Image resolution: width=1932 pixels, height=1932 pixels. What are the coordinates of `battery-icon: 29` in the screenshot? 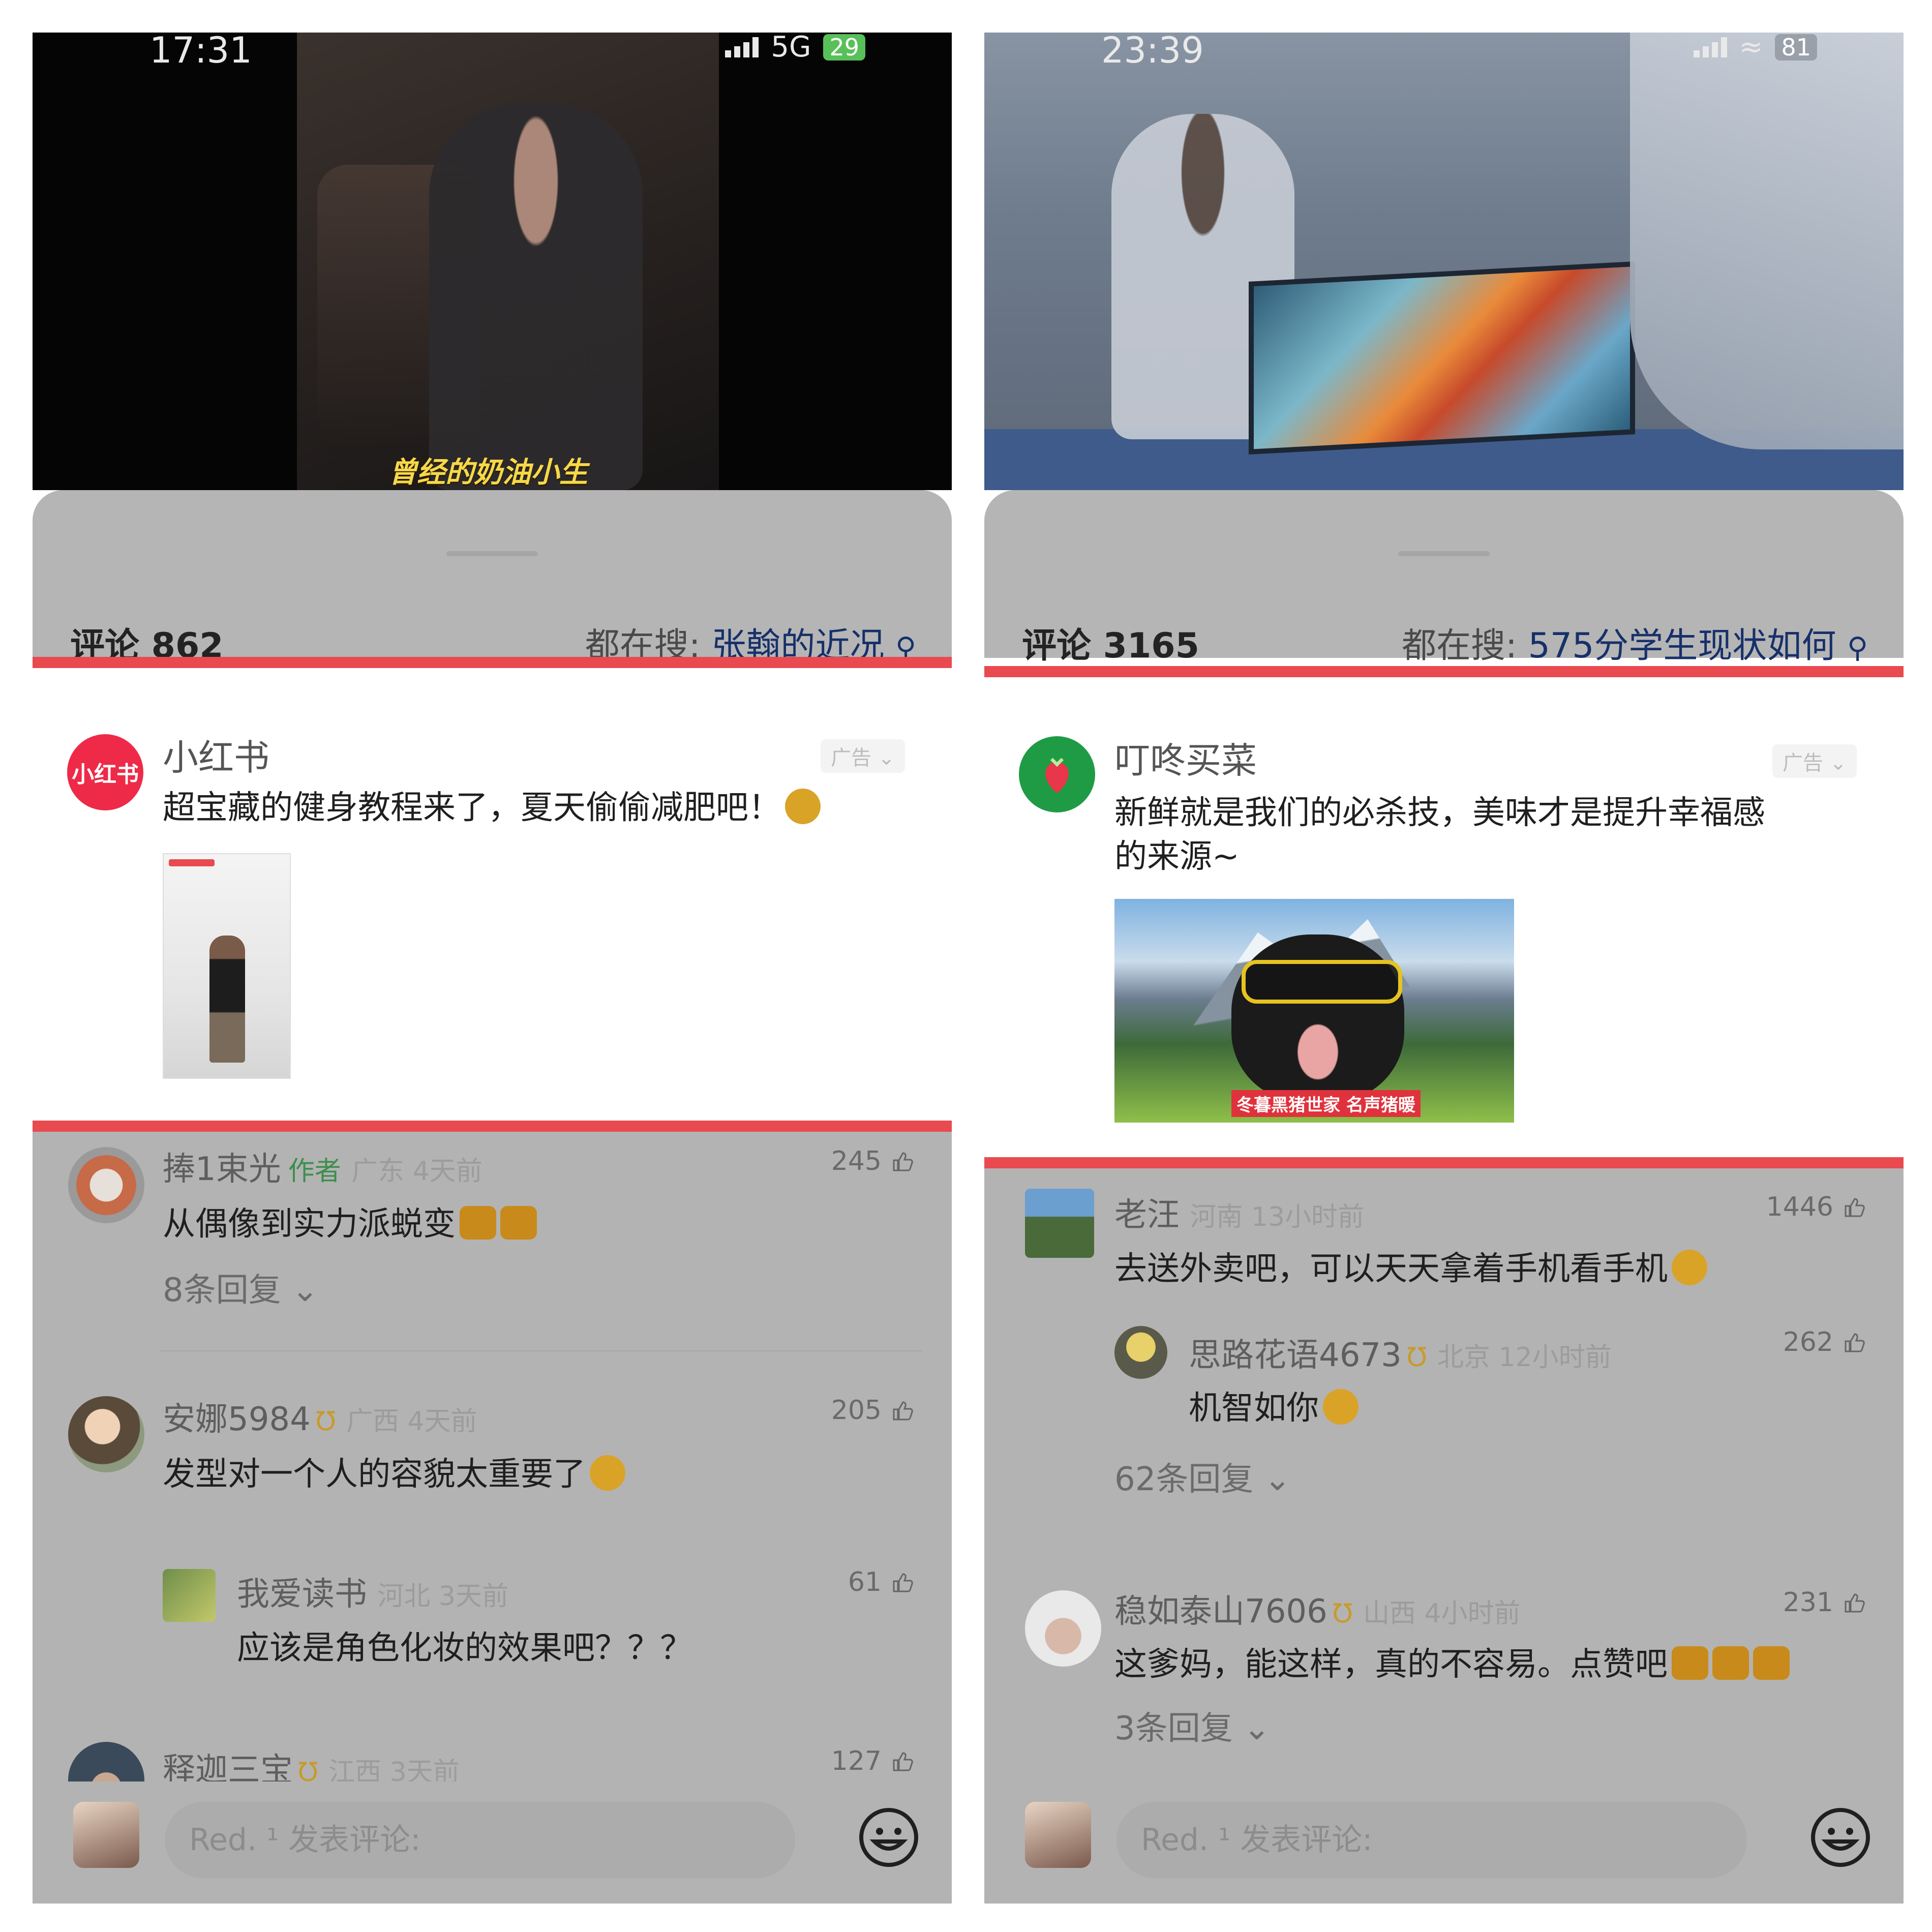 It's located at (844, 48).